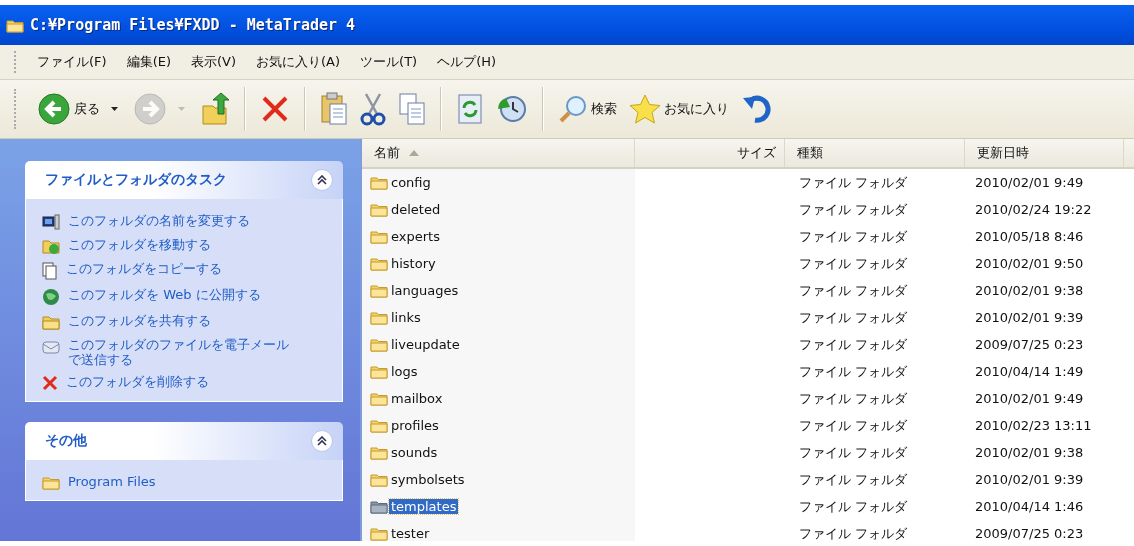 This screenshot has height=546, width=1134. I want to click on modified-date: 2010/02/01 9:50, so click(1029, 263).